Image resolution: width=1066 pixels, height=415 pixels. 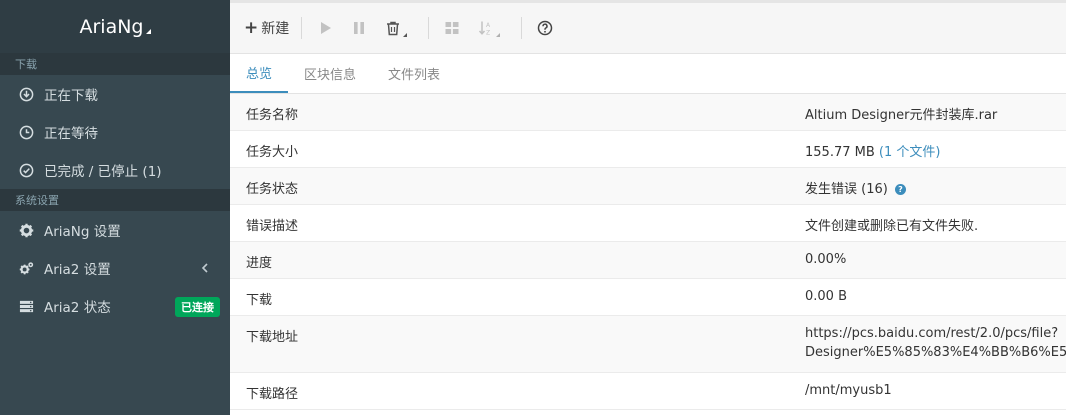 I want to click on sidebar-item-label: 正在下载, so click(x=71, y=96).